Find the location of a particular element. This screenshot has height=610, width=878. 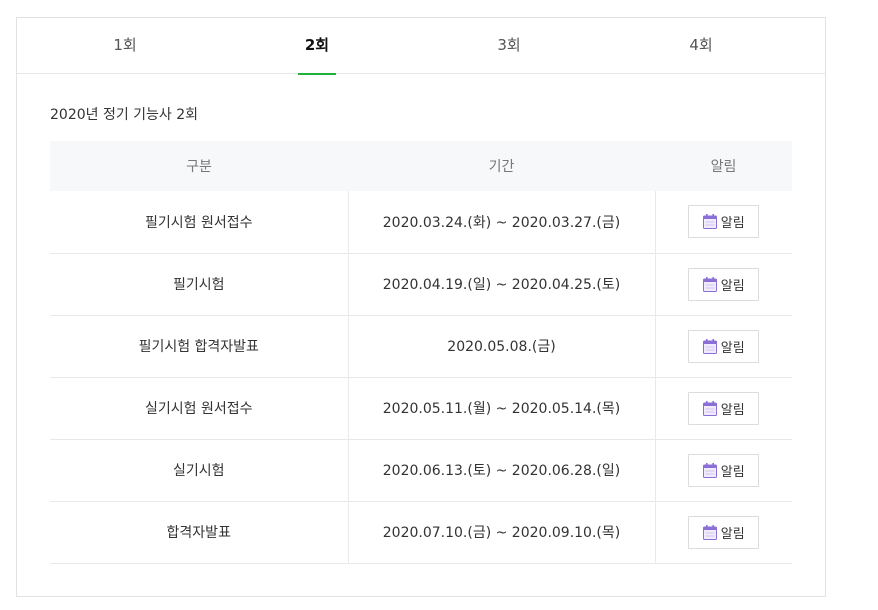

row-category: 합격자발표 is located at coordinates (198, 533).